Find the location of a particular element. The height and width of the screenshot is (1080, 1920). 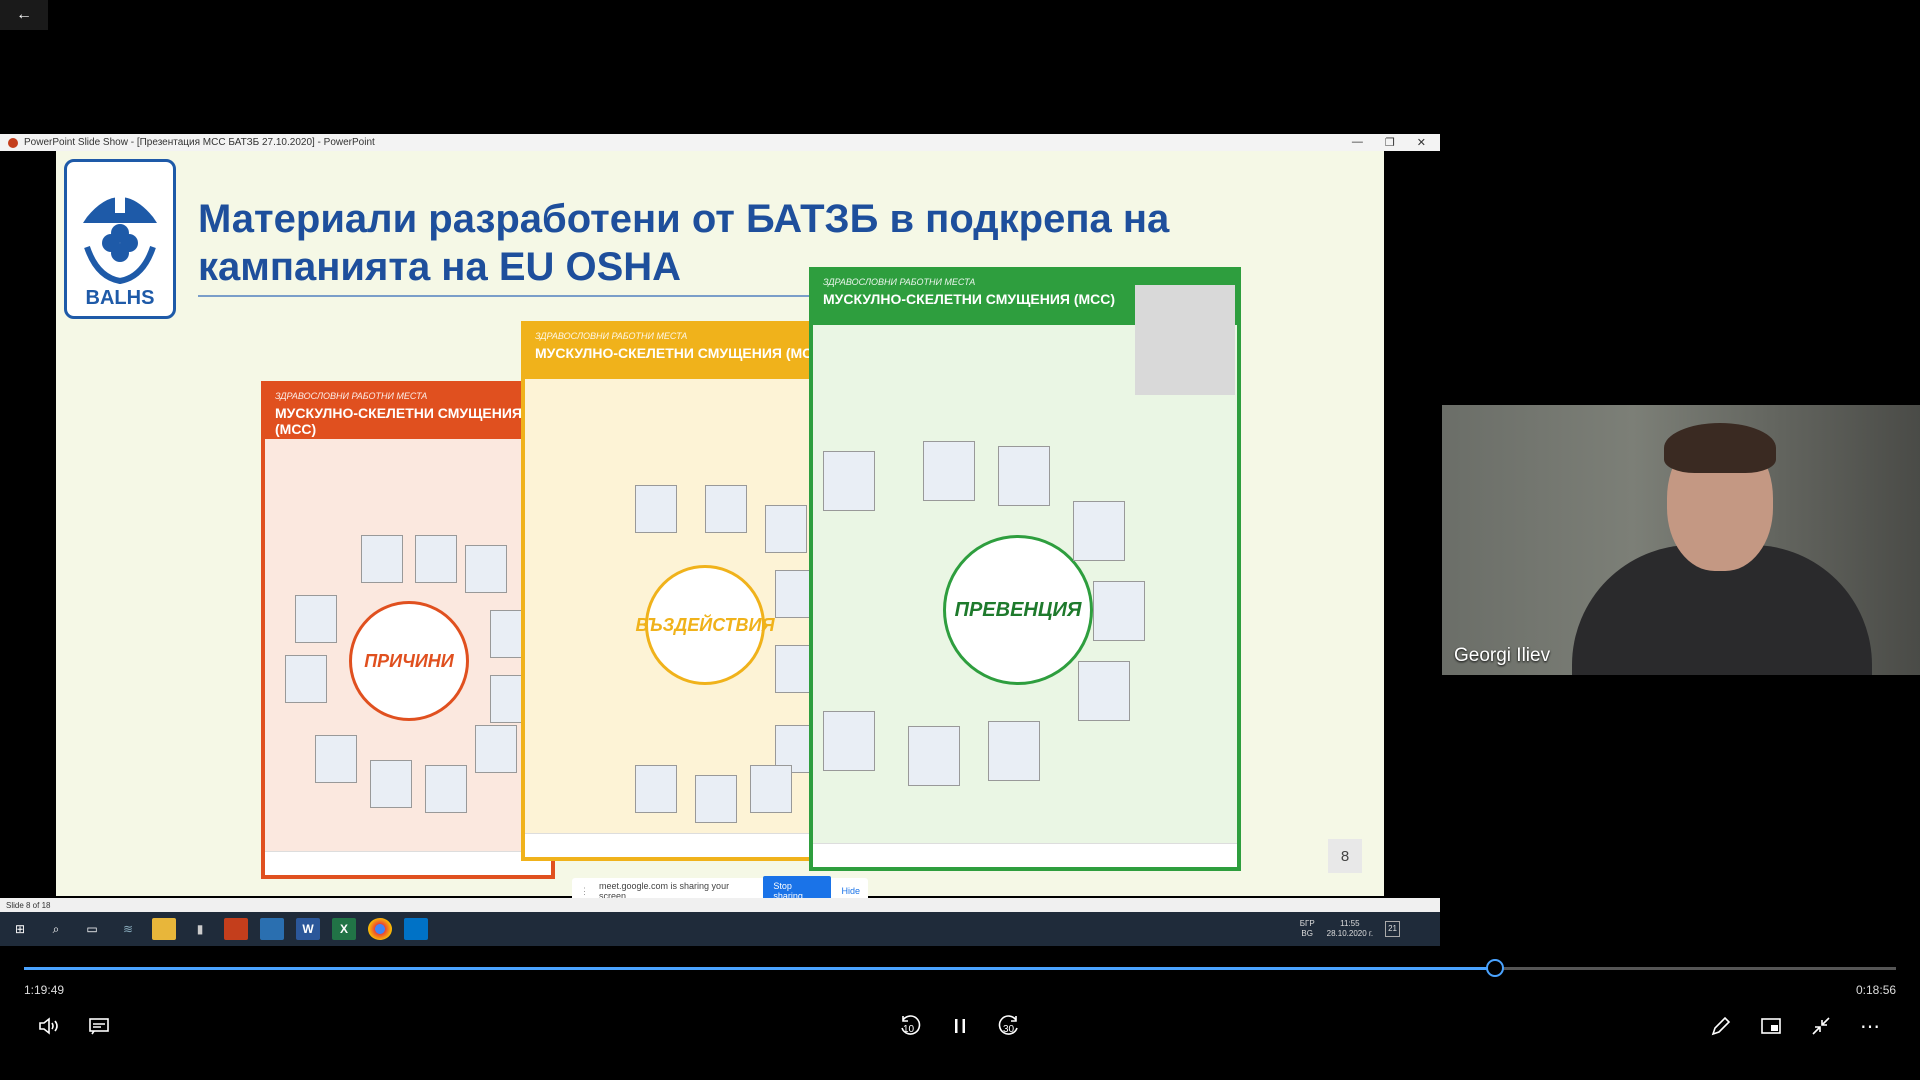

start-icon: ⊞ is located at coordinates (20, 929).